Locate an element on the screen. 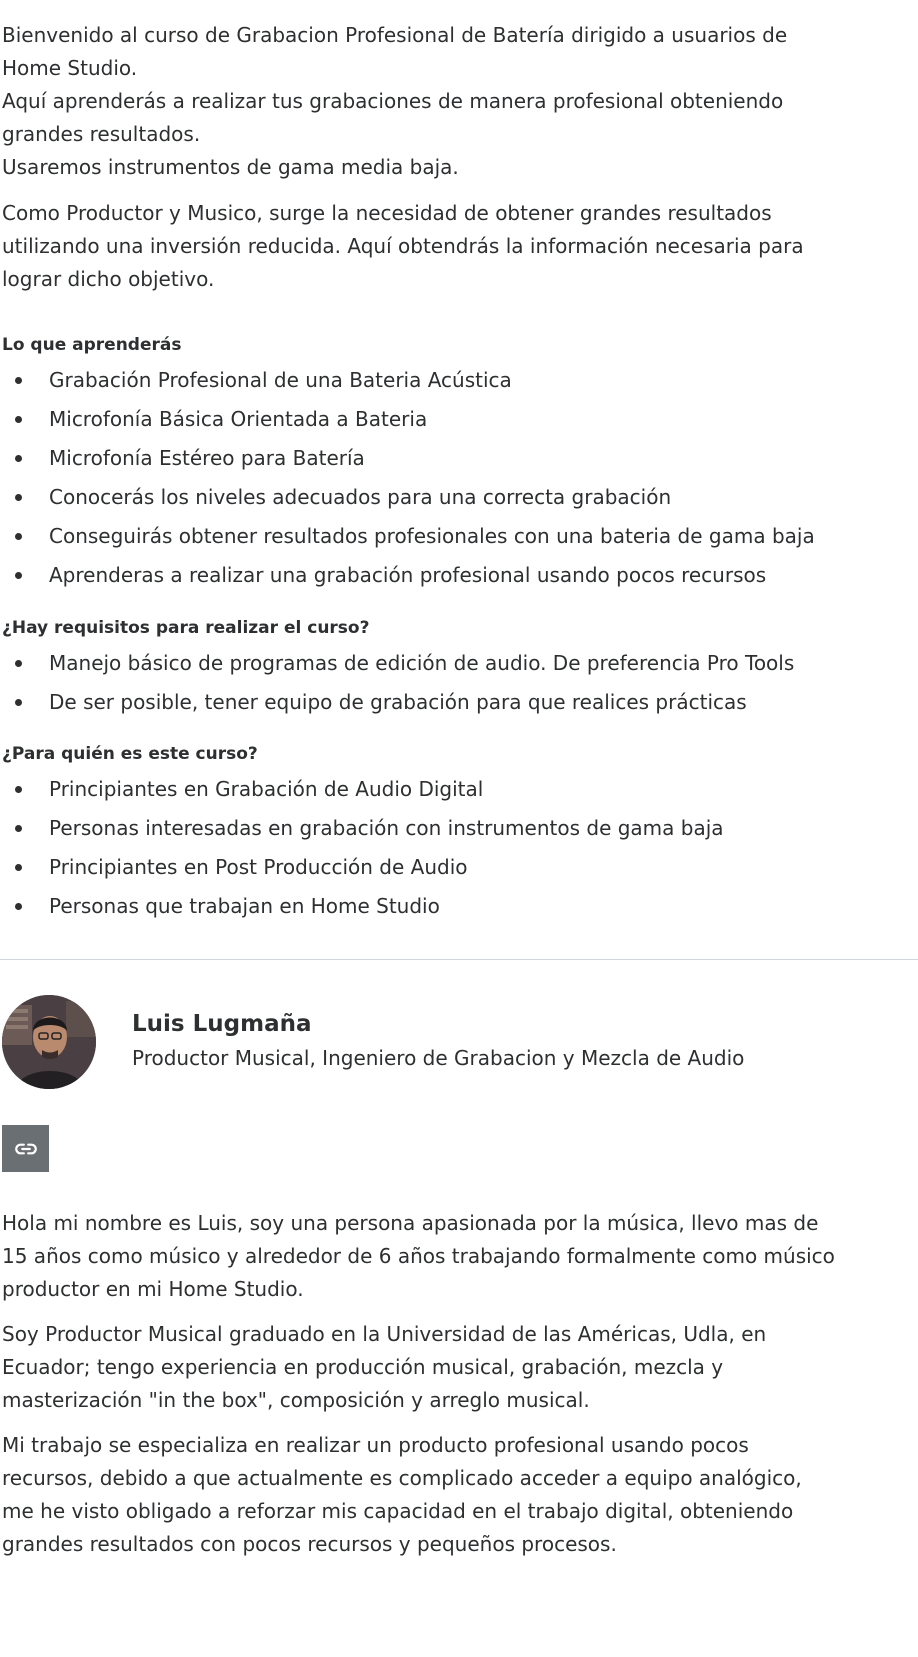 The width and height of the screenshot is (918, 1657). section-divider is located at coordinates (459, 959).